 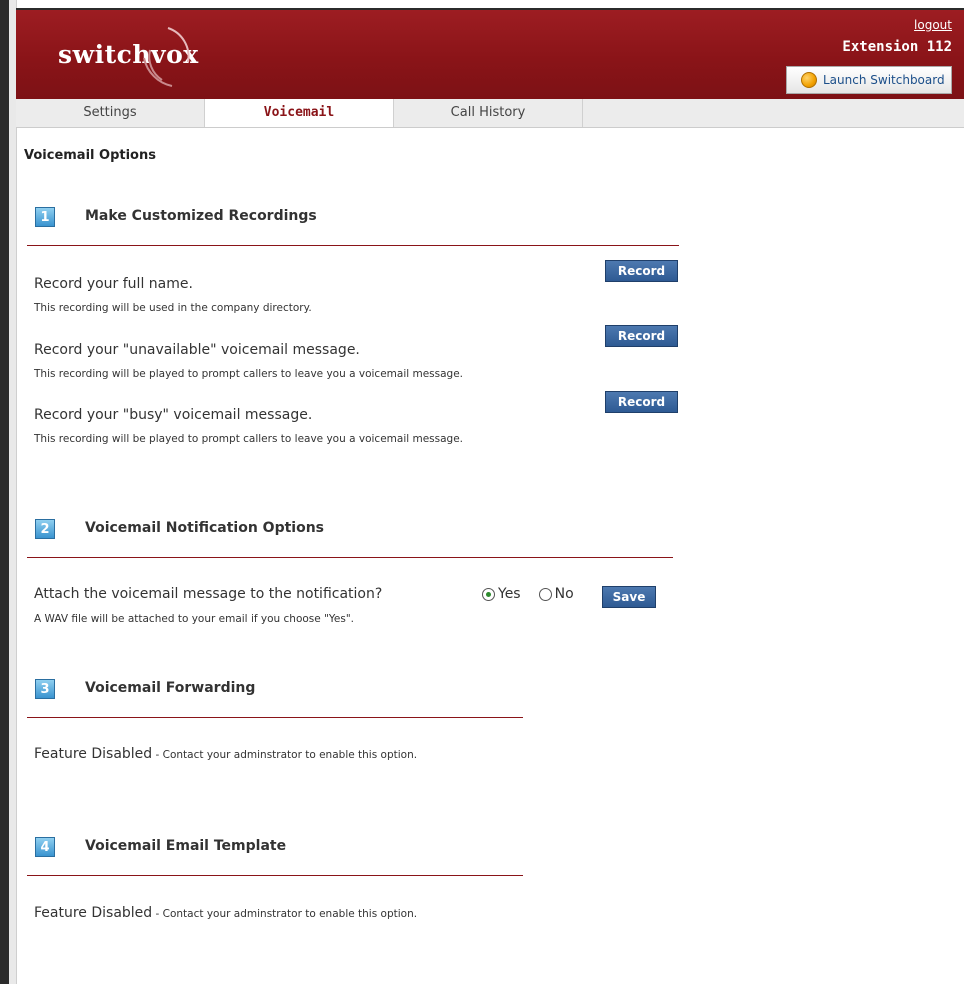 What do you see at coordinates (353, 245) in the screenshot?
I see `section-recordings-divider` at bounding box center [353, 245].